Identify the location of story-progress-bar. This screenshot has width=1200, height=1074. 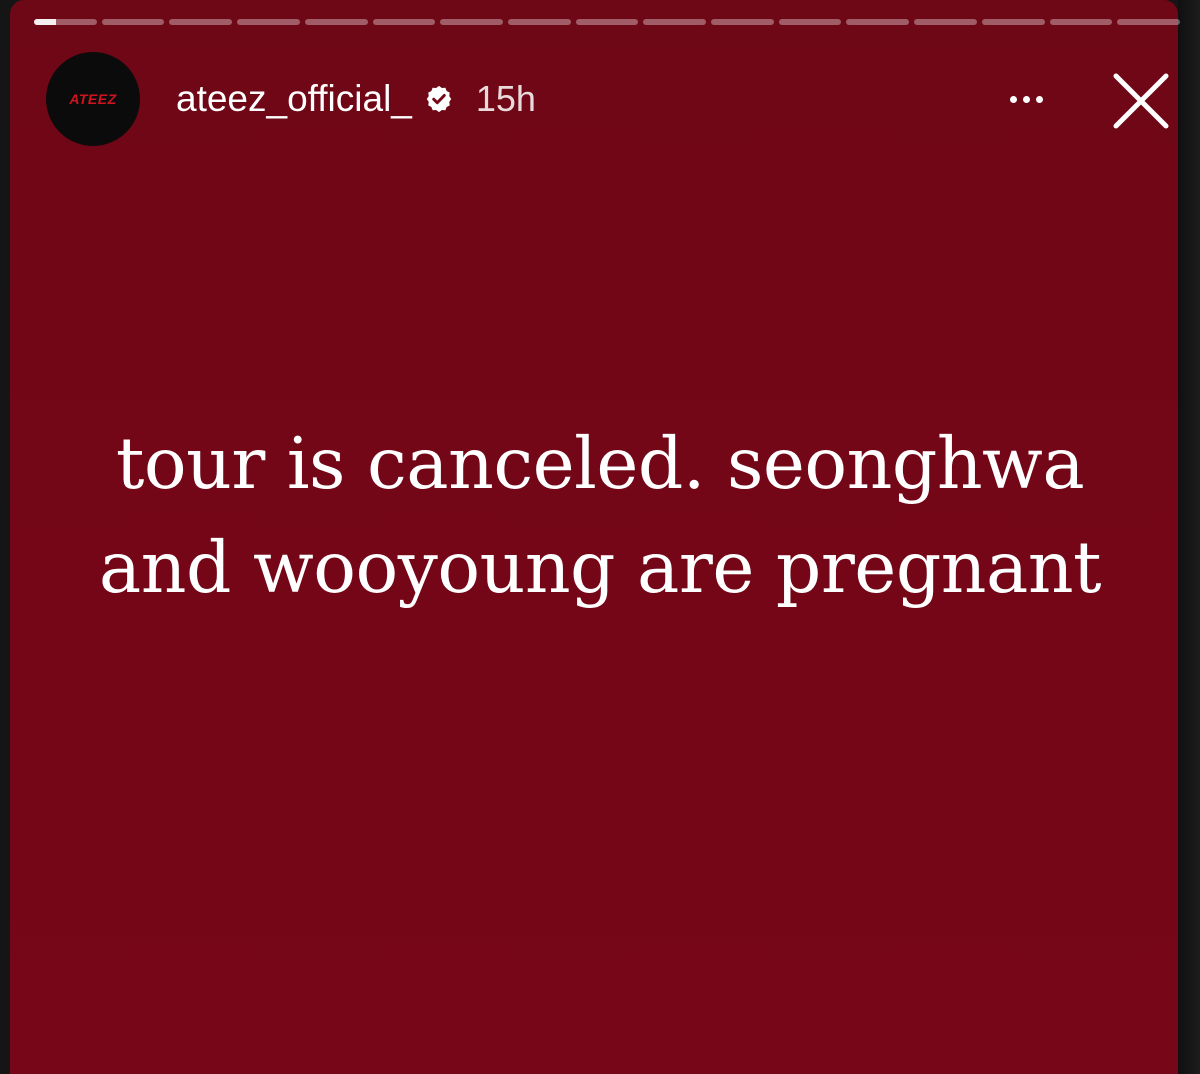
(607, 22).